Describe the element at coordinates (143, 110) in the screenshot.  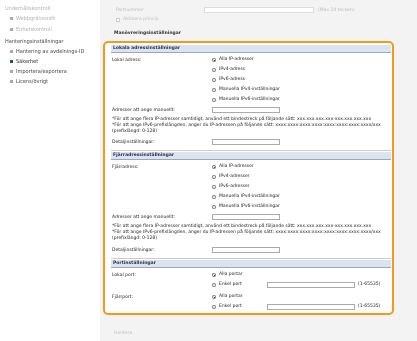
I see `local-manual-label: Adresser att ange manuellt:` at that location.